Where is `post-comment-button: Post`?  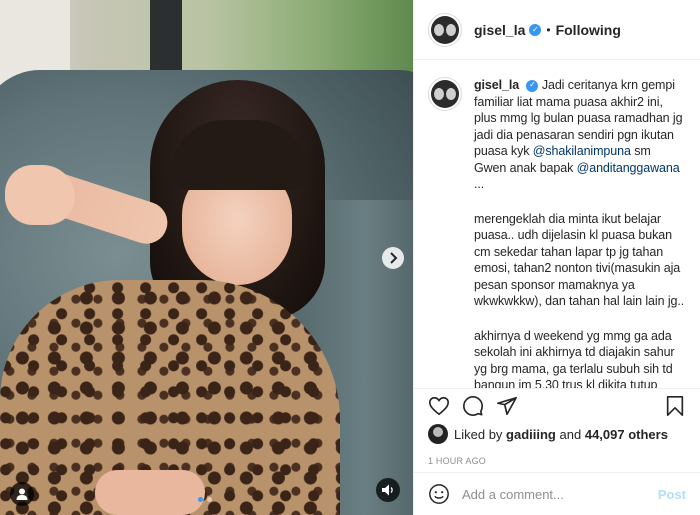
post-comment-button: Post is located at coordinates (672, 494).